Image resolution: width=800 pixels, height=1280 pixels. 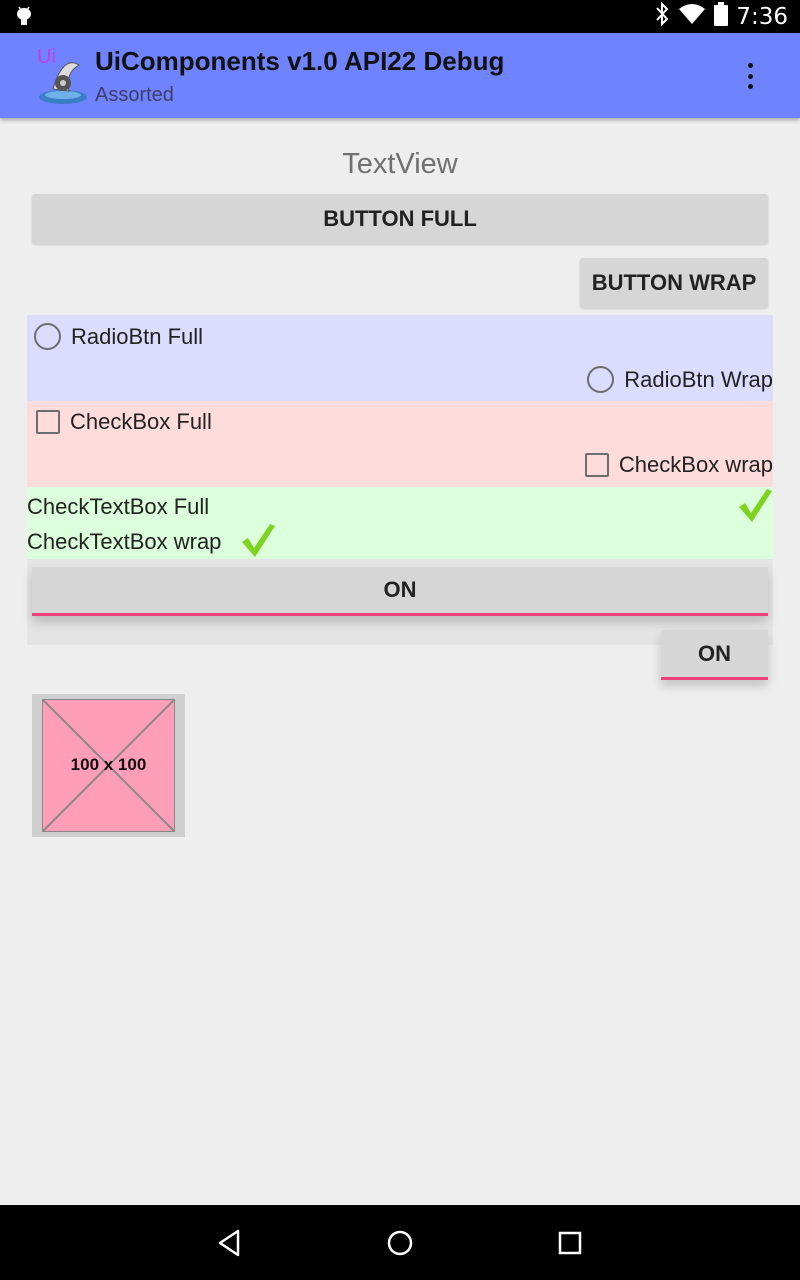 What do you see at coordinates (674, 283) in the screenshot?
I see `button-wrap: BUTTON WRAP` at bounding box center [674, 283].